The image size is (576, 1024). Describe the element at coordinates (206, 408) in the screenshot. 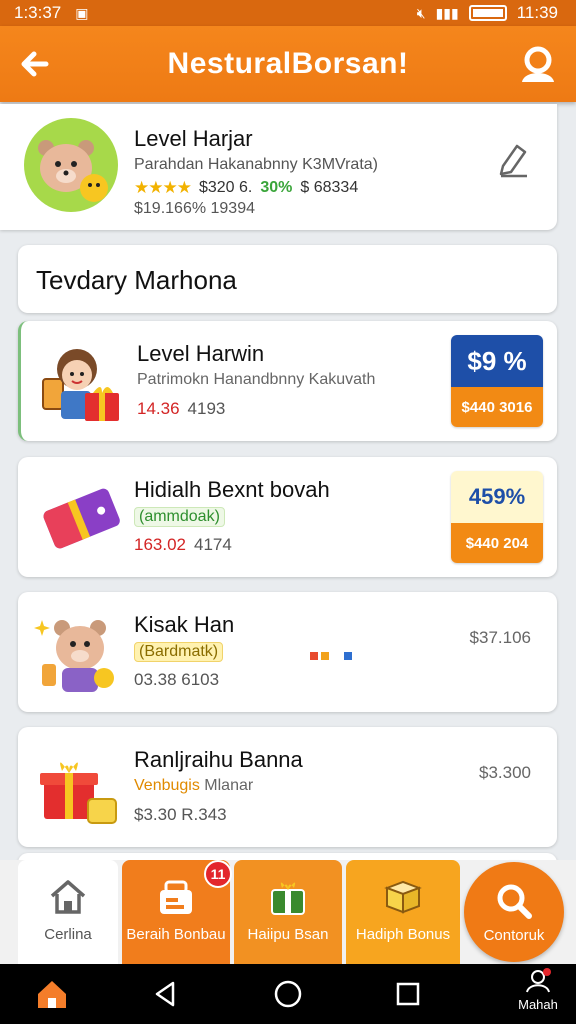

I see `item-price: 4193` at that location.